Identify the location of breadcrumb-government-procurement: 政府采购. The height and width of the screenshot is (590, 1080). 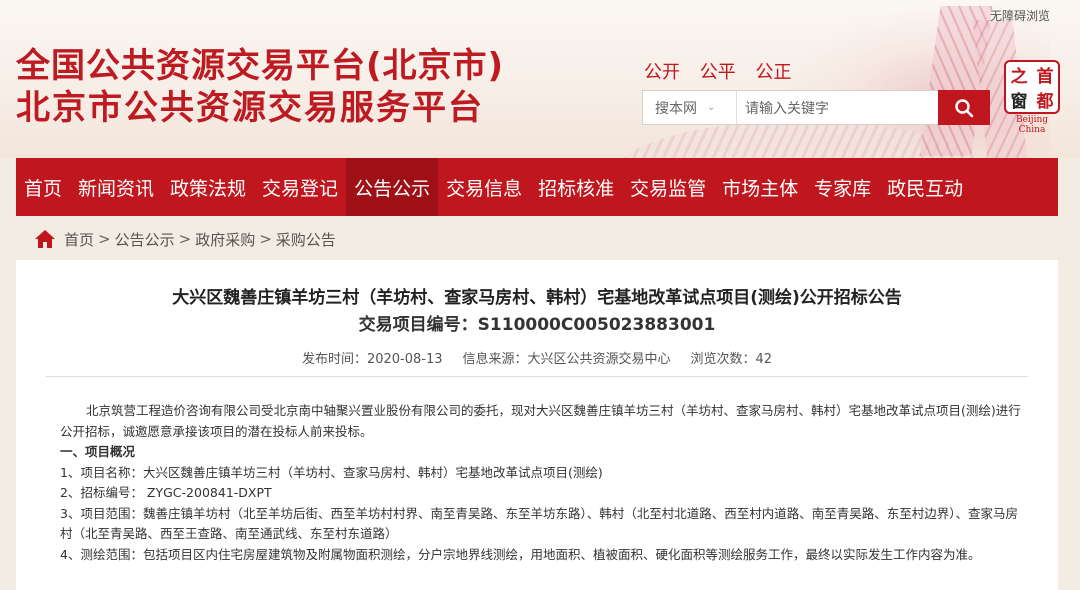
(225, 239).